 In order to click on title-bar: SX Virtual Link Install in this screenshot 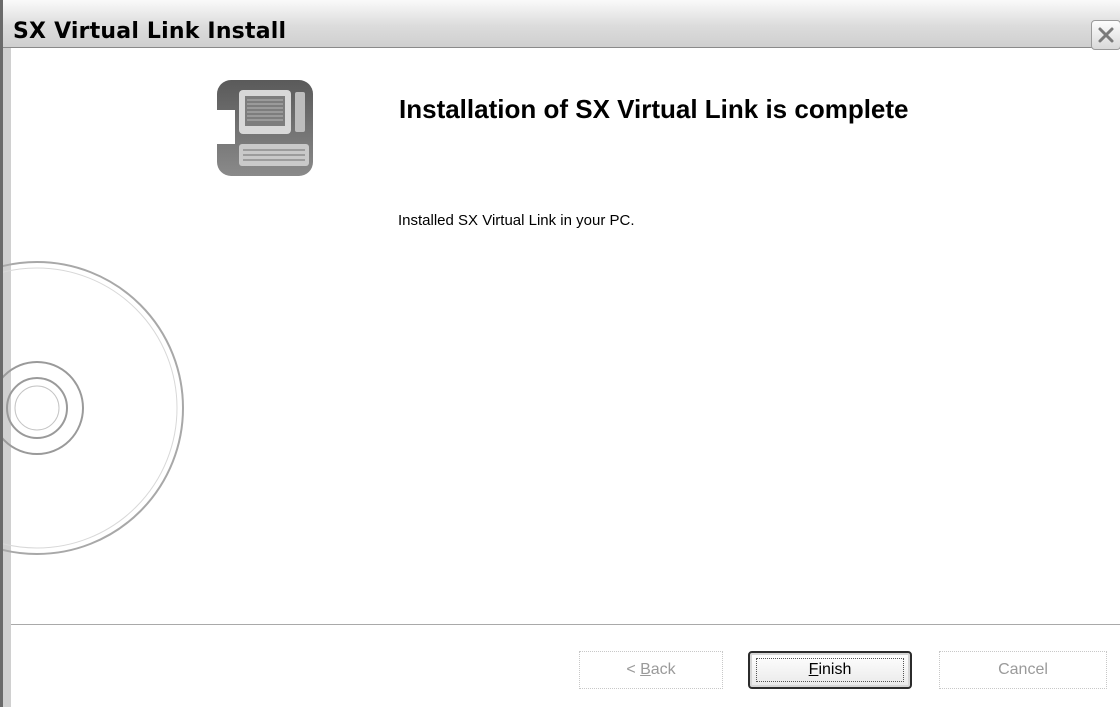, I will do `click(561, 25)`.